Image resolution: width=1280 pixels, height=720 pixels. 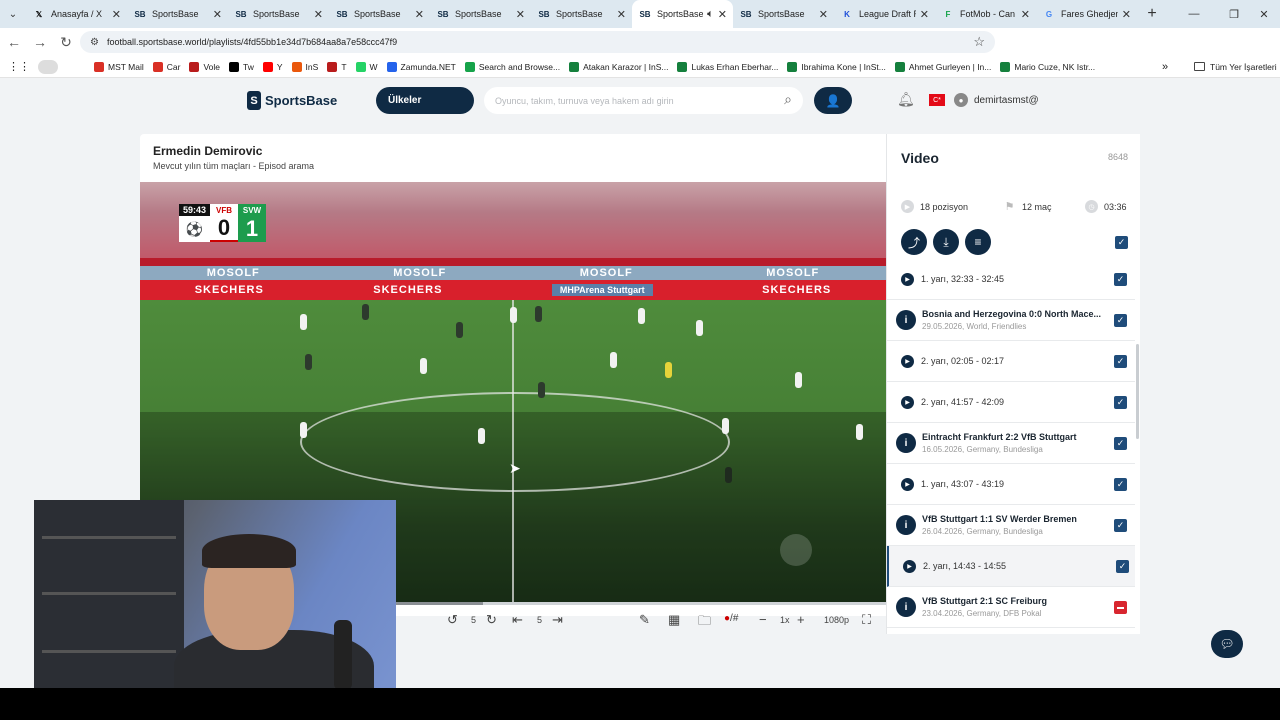 I want to click on turkish-flag-icon: C*, so click(x=937, y=100).